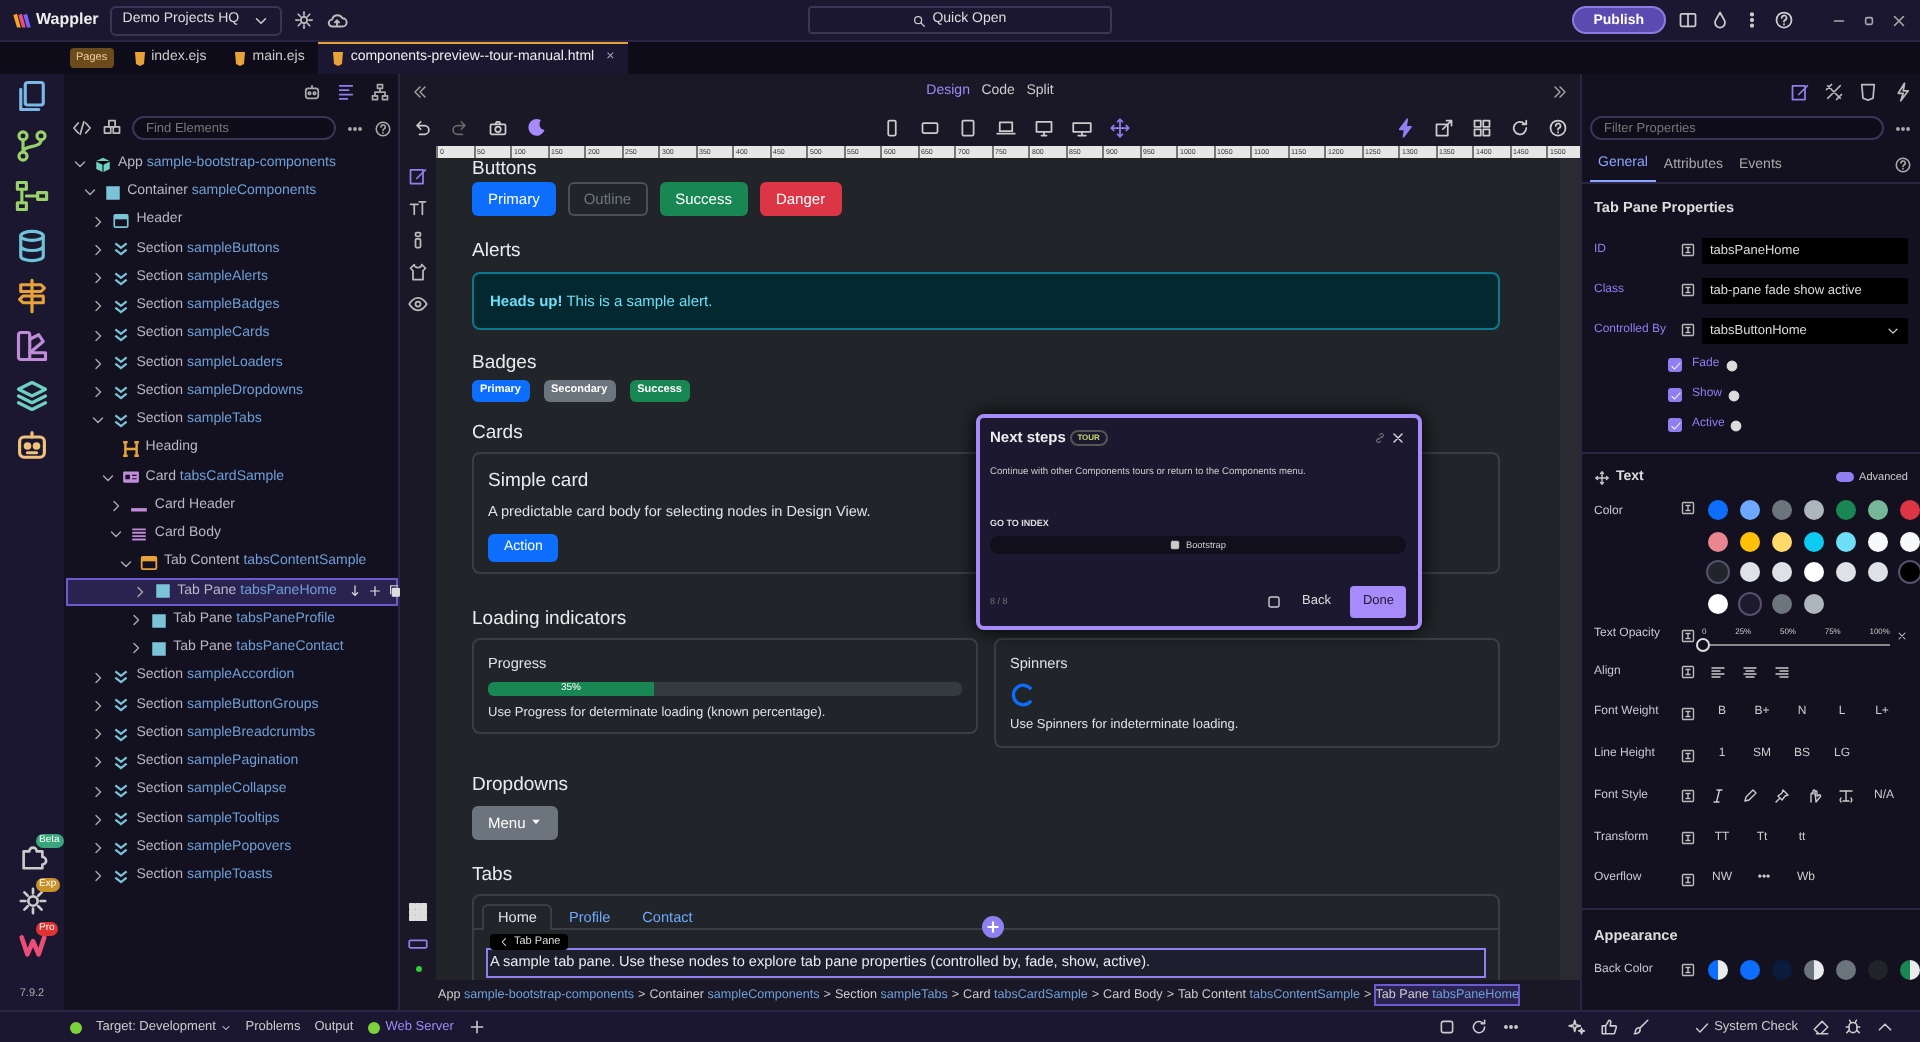 The image size is (1920, 1042). I want to click on tree-icon, so click(380, 92).